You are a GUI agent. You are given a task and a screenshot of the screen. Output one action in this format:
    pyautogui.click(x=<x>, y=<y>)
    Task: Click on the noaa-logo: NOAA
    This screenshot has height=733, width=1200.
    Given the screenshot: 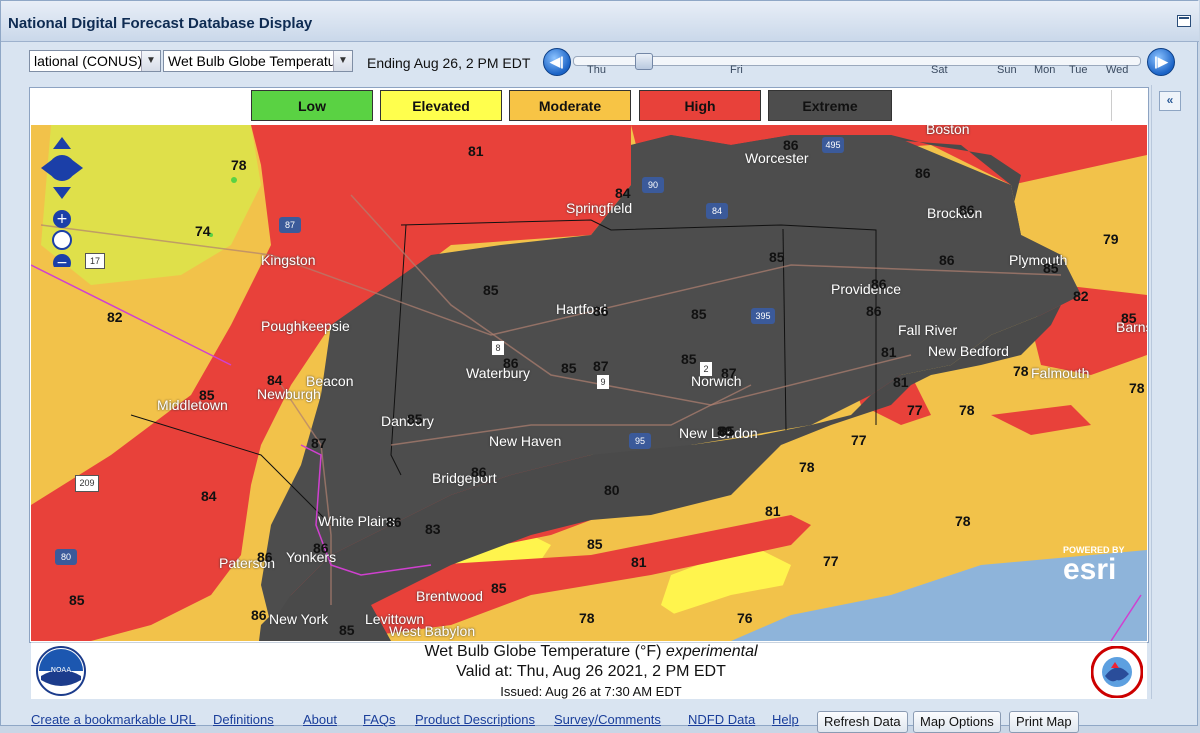 What is the action you would take?
    pyautogui.click(x=61, y=671)
    